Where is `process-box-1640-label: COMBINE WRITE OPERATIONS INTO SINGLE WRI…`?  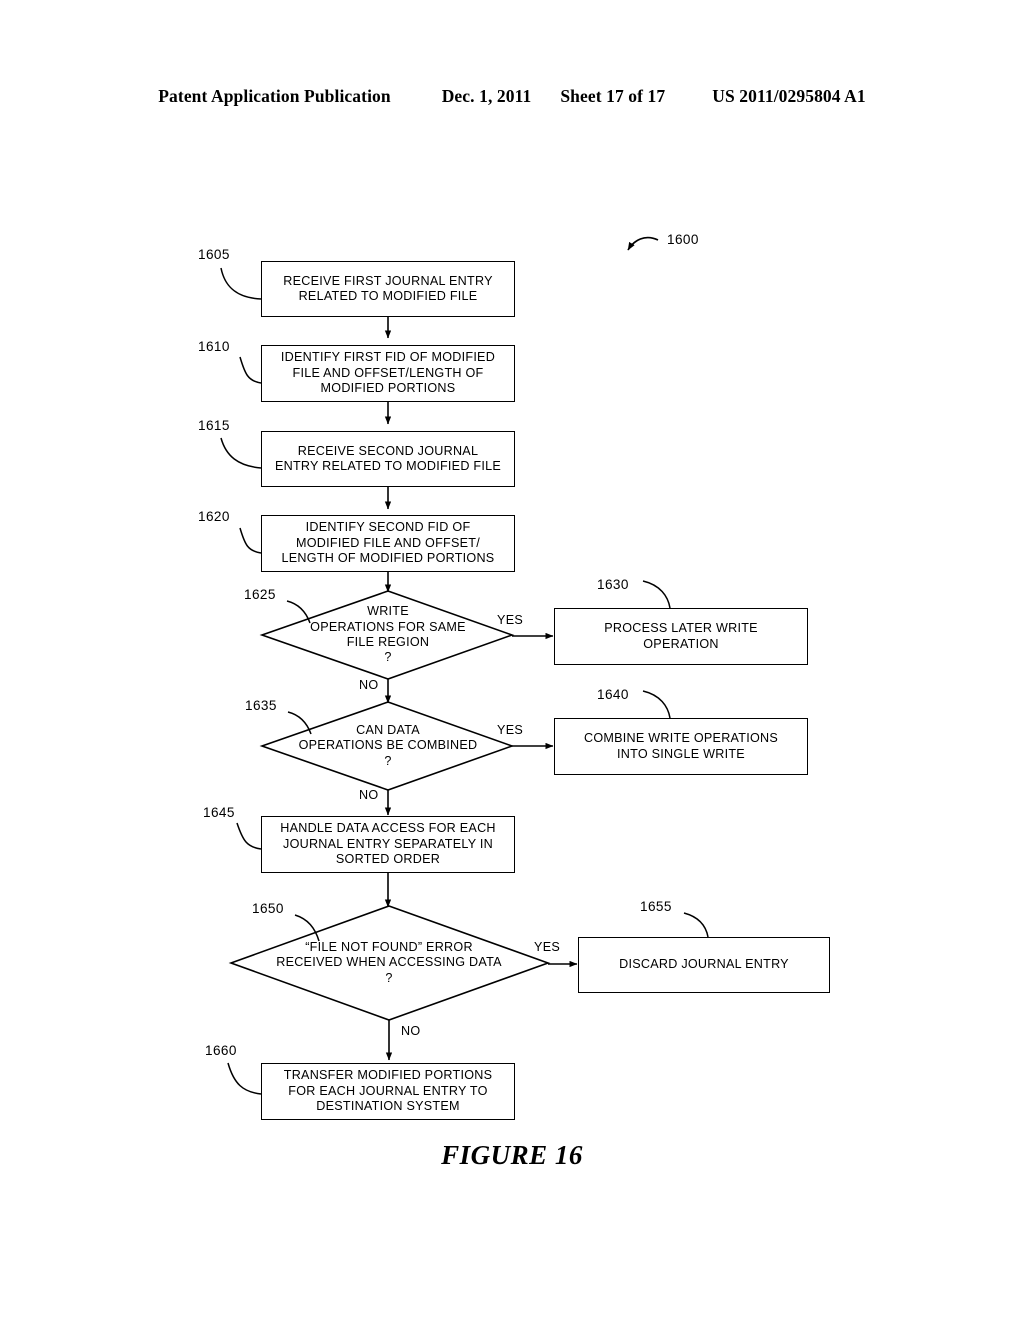 process-box-1640-label: COMBINE WRITE OPERATIONS INTO SINGLE WRI… is located at coordinates (681, 746).